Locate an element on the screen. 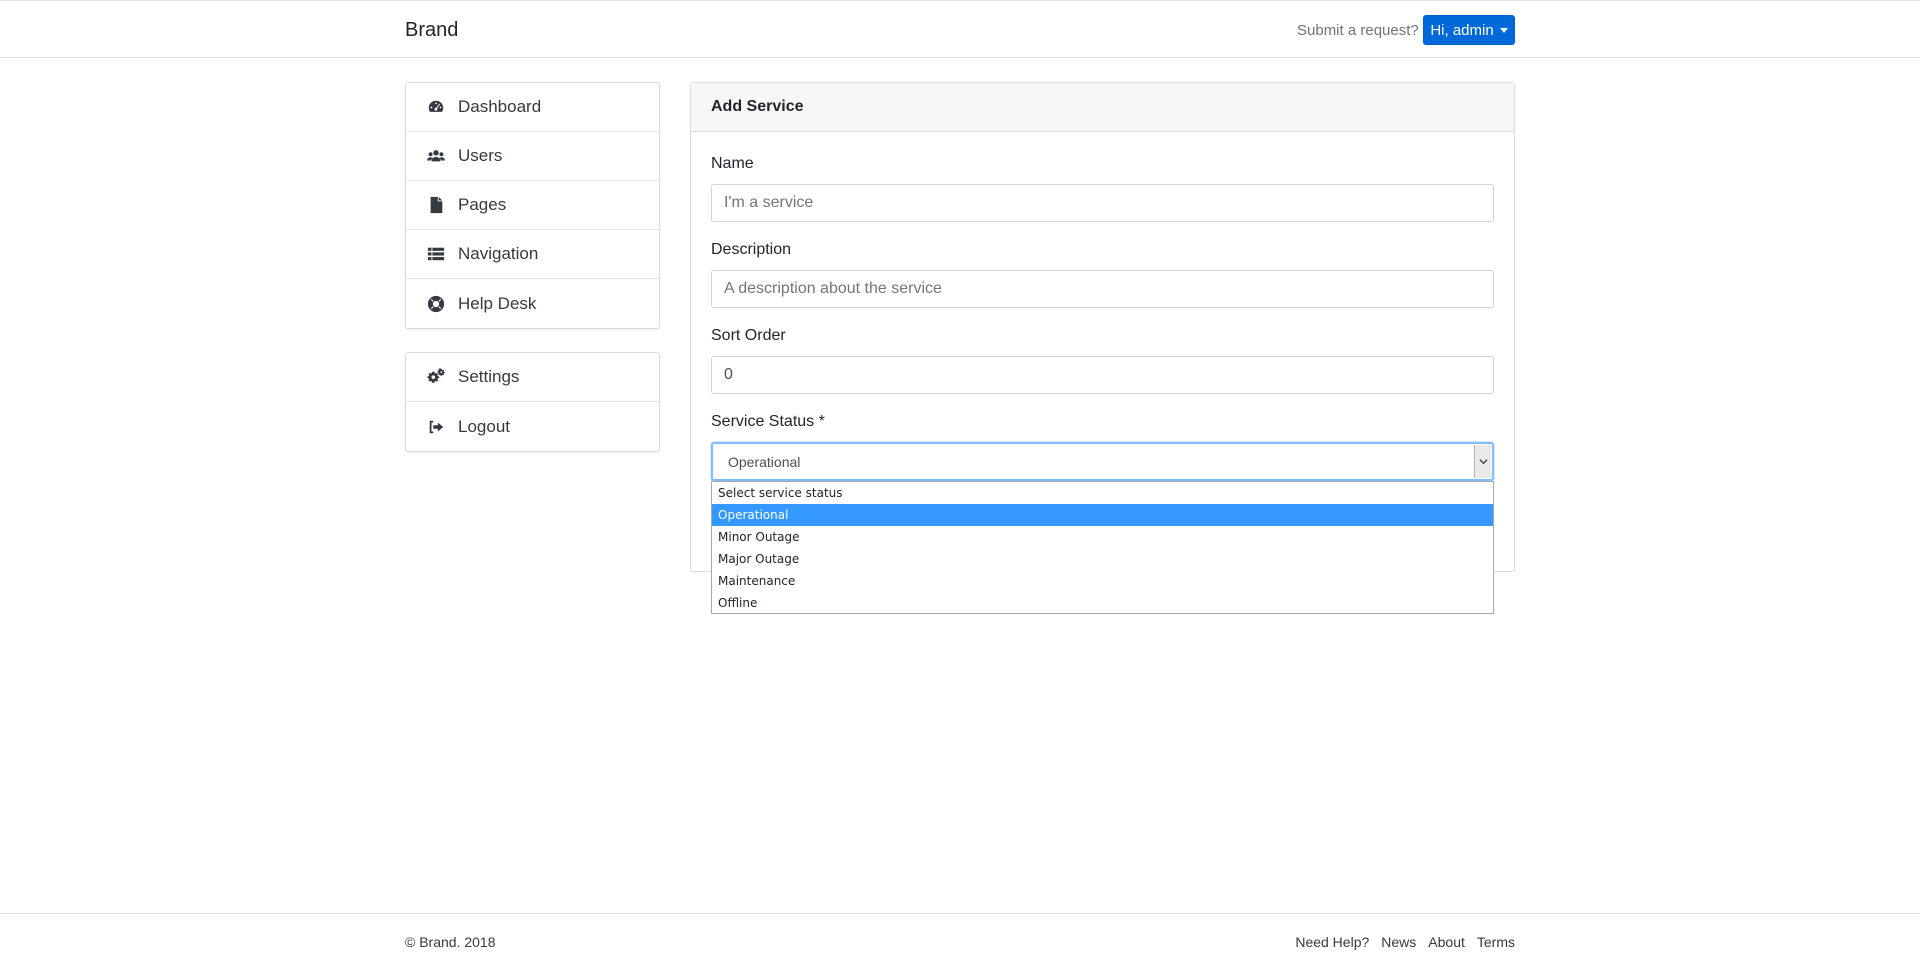 The image size is (1920, 967). status-option-selected: Operational is located at coordinates (1102, 515).